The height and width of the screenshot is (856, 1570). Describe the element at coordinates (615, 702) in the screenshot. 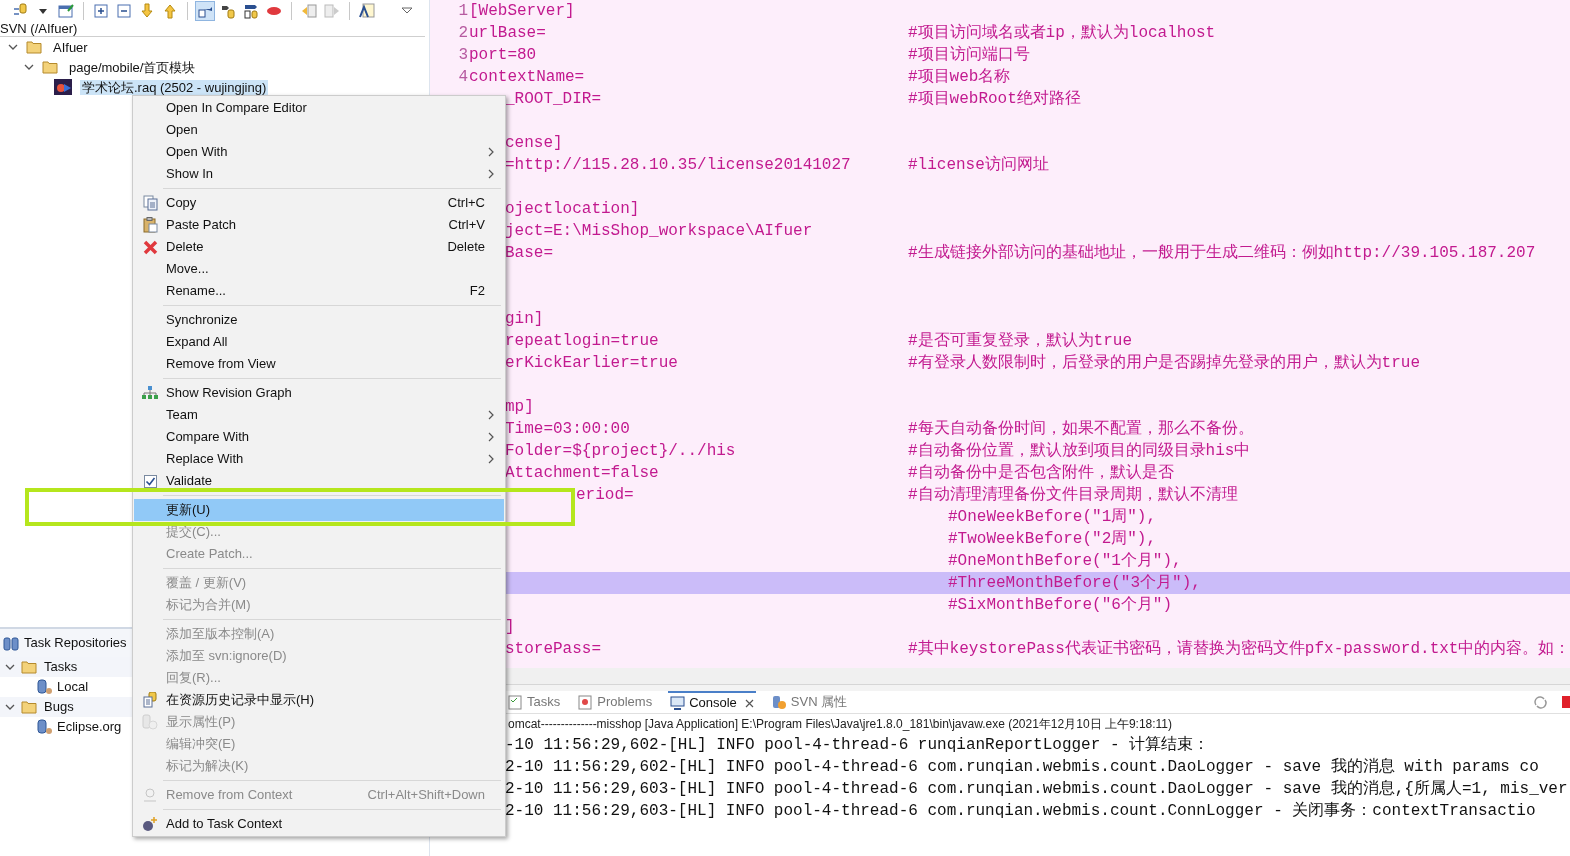

I see `view-tab: Problems` at that location.